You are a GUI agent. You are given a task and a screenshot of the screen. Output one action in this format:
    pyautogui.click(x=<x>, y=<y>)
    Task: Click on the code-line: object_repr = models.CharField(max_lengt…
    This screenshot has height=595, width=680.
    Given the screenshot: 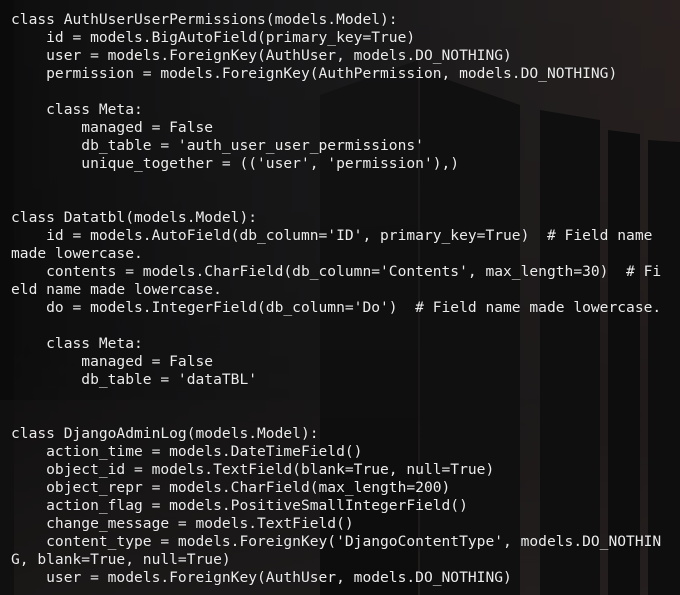 What is the action you would take?
    pyautogui.click(x=231, y=487)
    